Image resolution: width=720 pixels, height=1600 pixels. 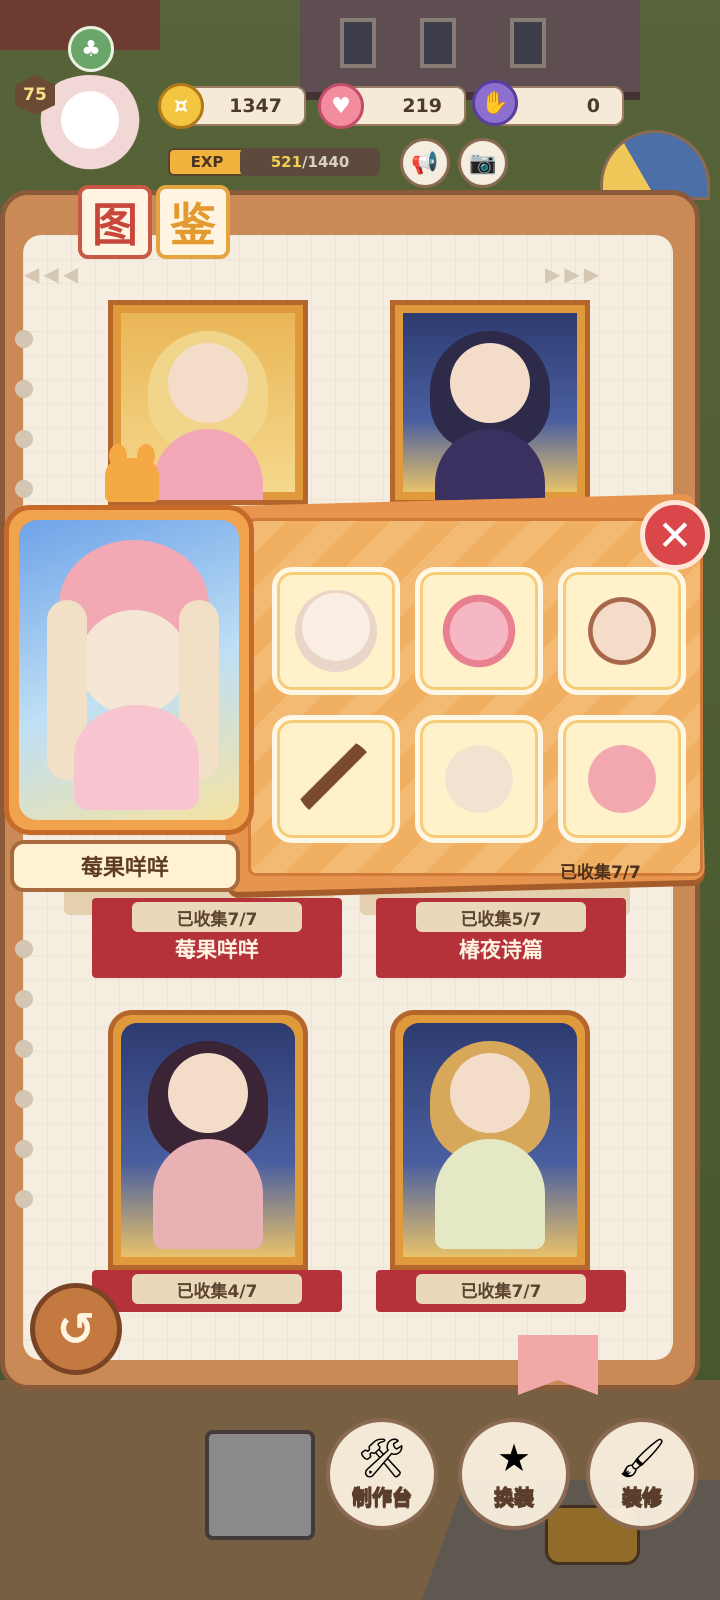 What do you see at coordinates (125, 866) in the screenshot?
I see `preview-outfit-name: 莓果咩咩` at bounding box center [125, 866].